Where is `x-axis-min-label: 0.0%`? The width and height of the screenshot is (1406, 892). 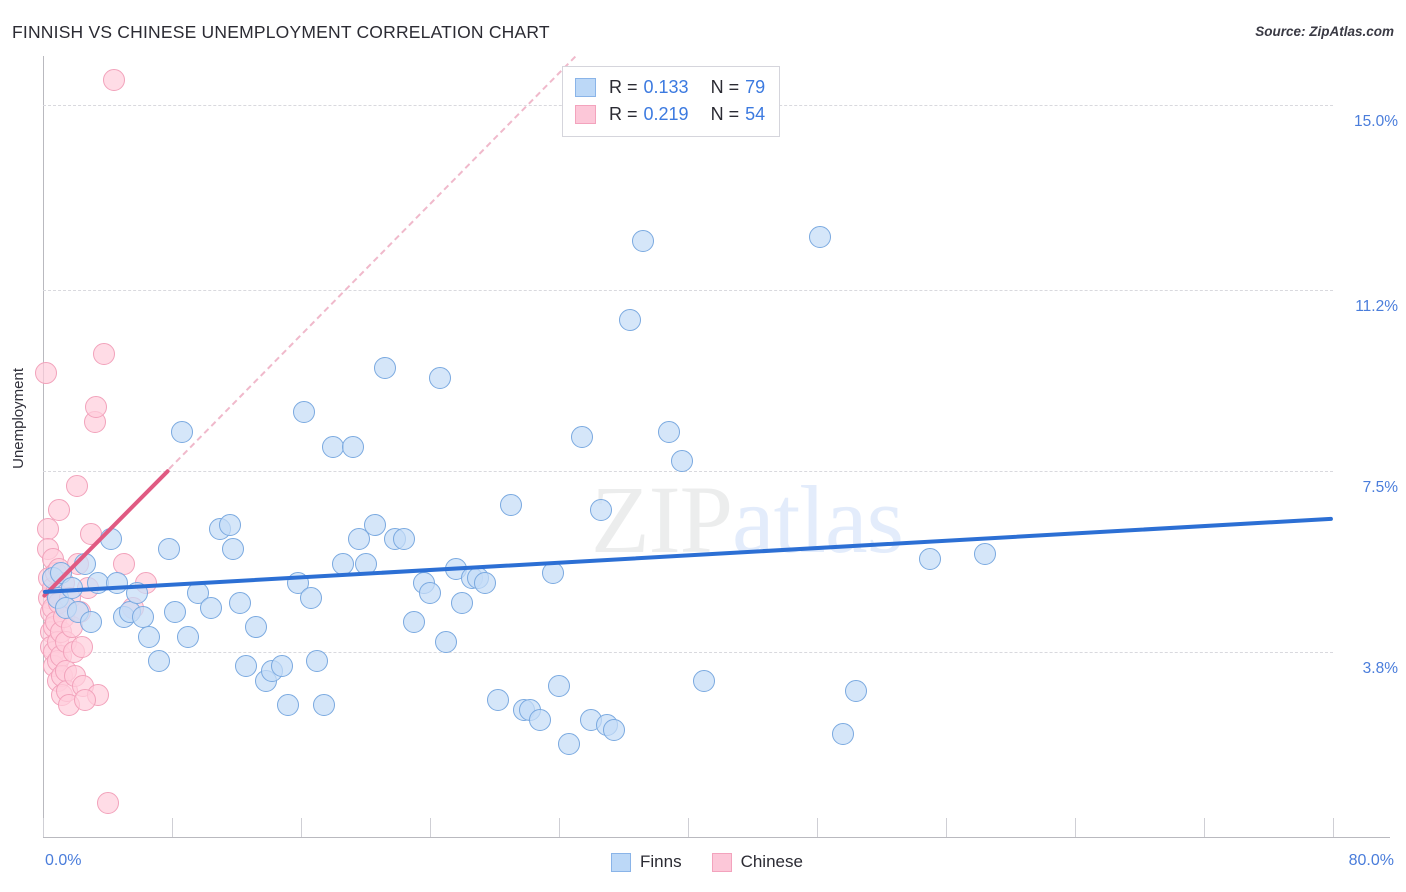
x-axis-min-label: 0.0% is located at coordinates (63, 860).